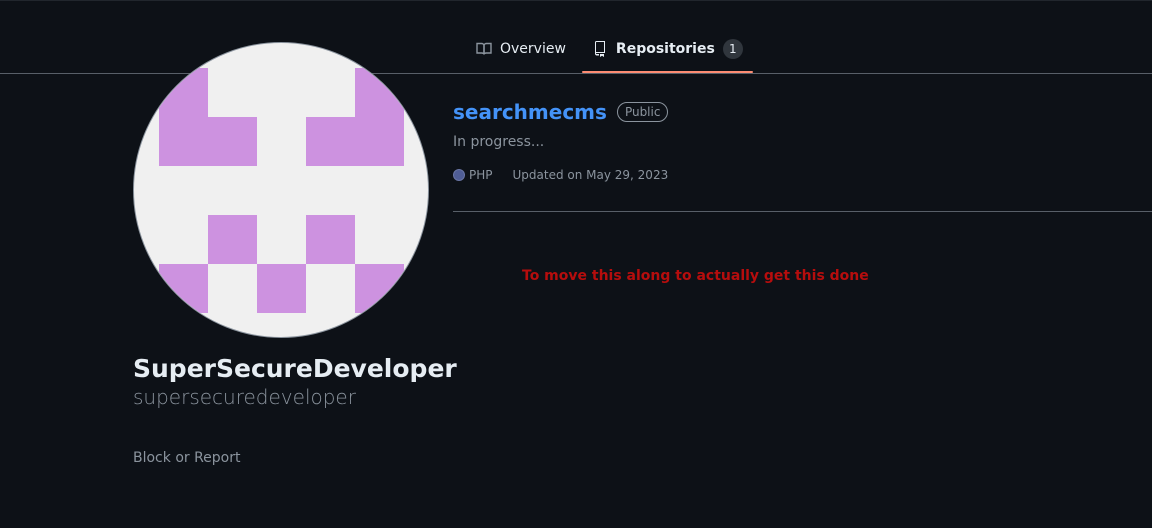 The height and width of the screenshot is (528, 1152). What do you see at coordinates (459, 175) in the screenshot?
I see `language-color-dot` at bounding box center [459, 175].